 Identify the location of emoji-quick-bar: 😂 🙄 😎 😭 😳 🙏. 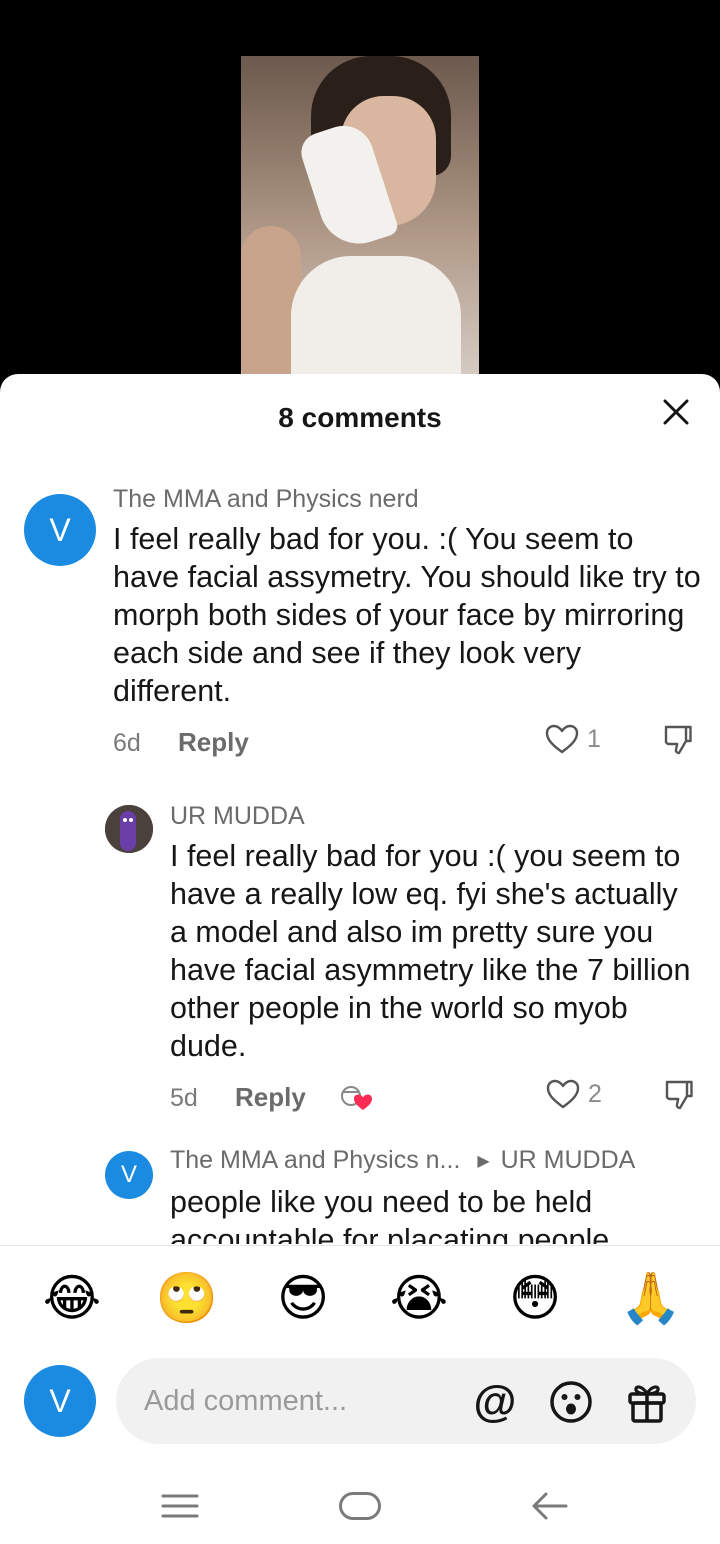
(360, 1301).